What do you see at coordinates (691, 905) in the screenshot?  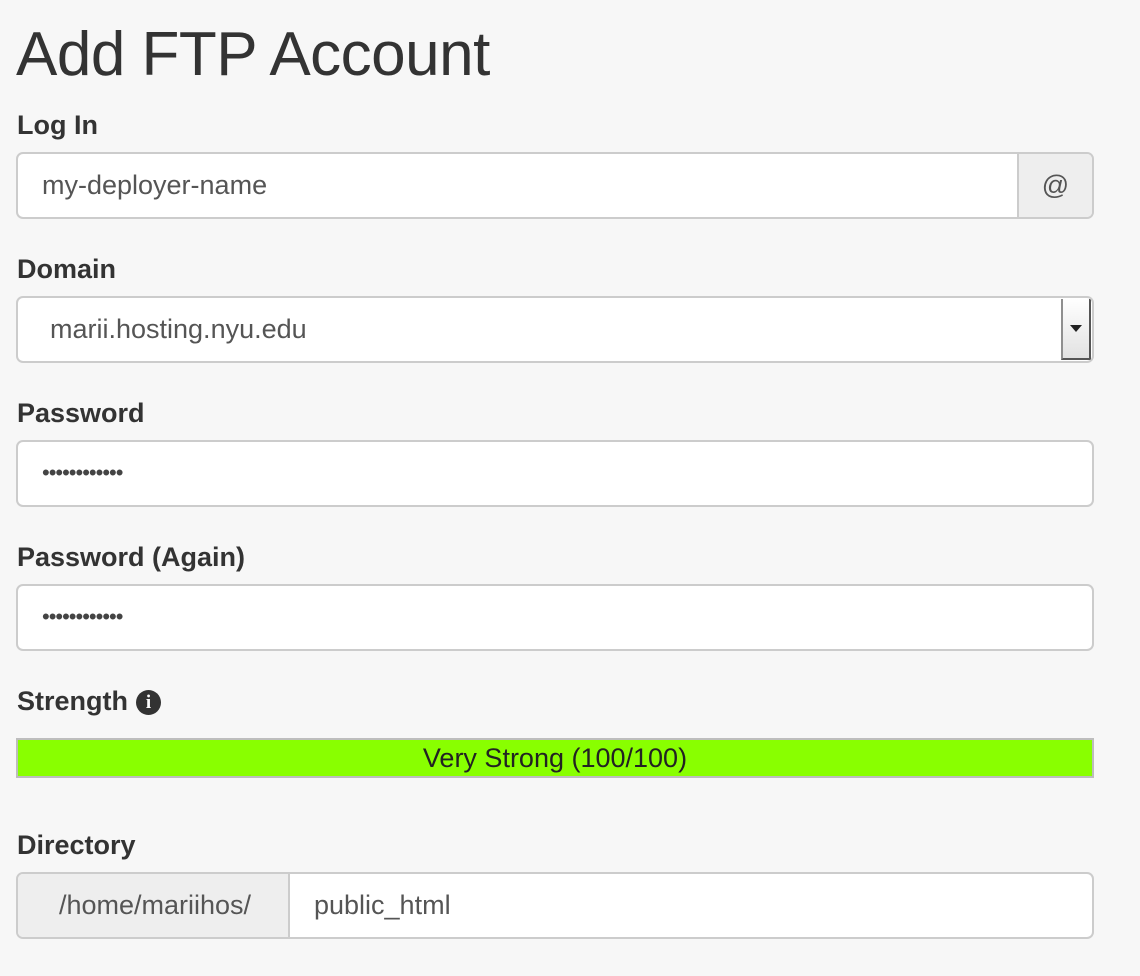 I see `directory-input: public_html` at bounding box center [691, 905].